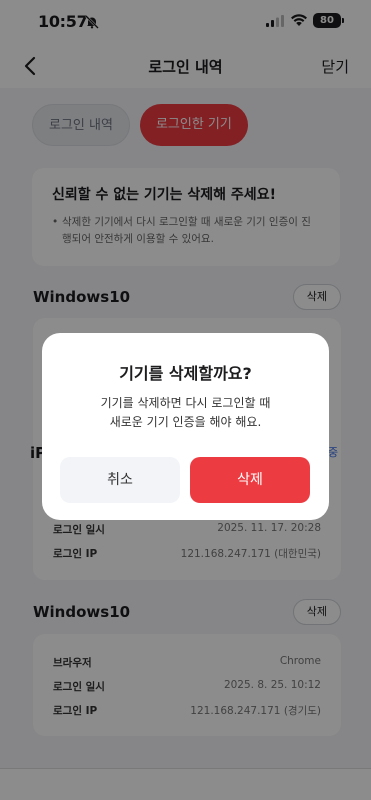 The width and height of the screenshot is (371, 800). What do you see at coordinates (185, 422) in the screenshot?
I see `dialog-message-line: 새로운 기기 인증을 해야 해요.` at bounding box center [185, 422].